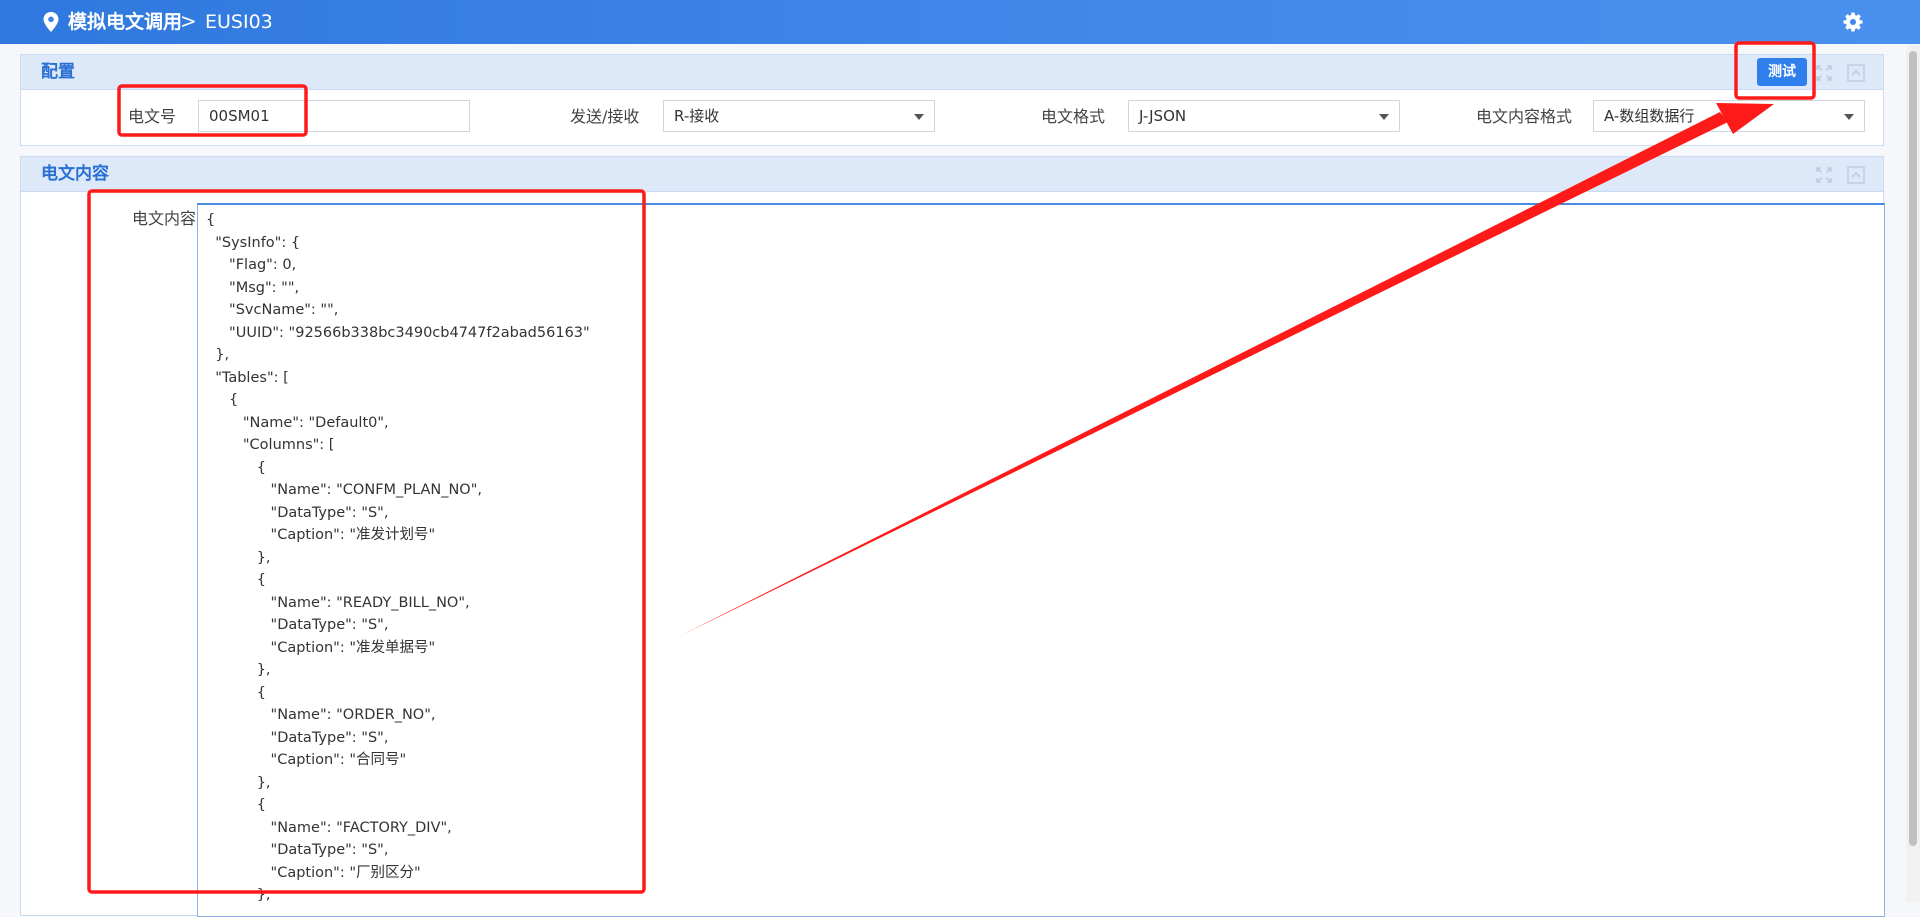 The height and width of the screenshot is (917, 1920). Describe the element at coordinates (51, 22) in the screenshot. I see `map-pin-icon` at that location.